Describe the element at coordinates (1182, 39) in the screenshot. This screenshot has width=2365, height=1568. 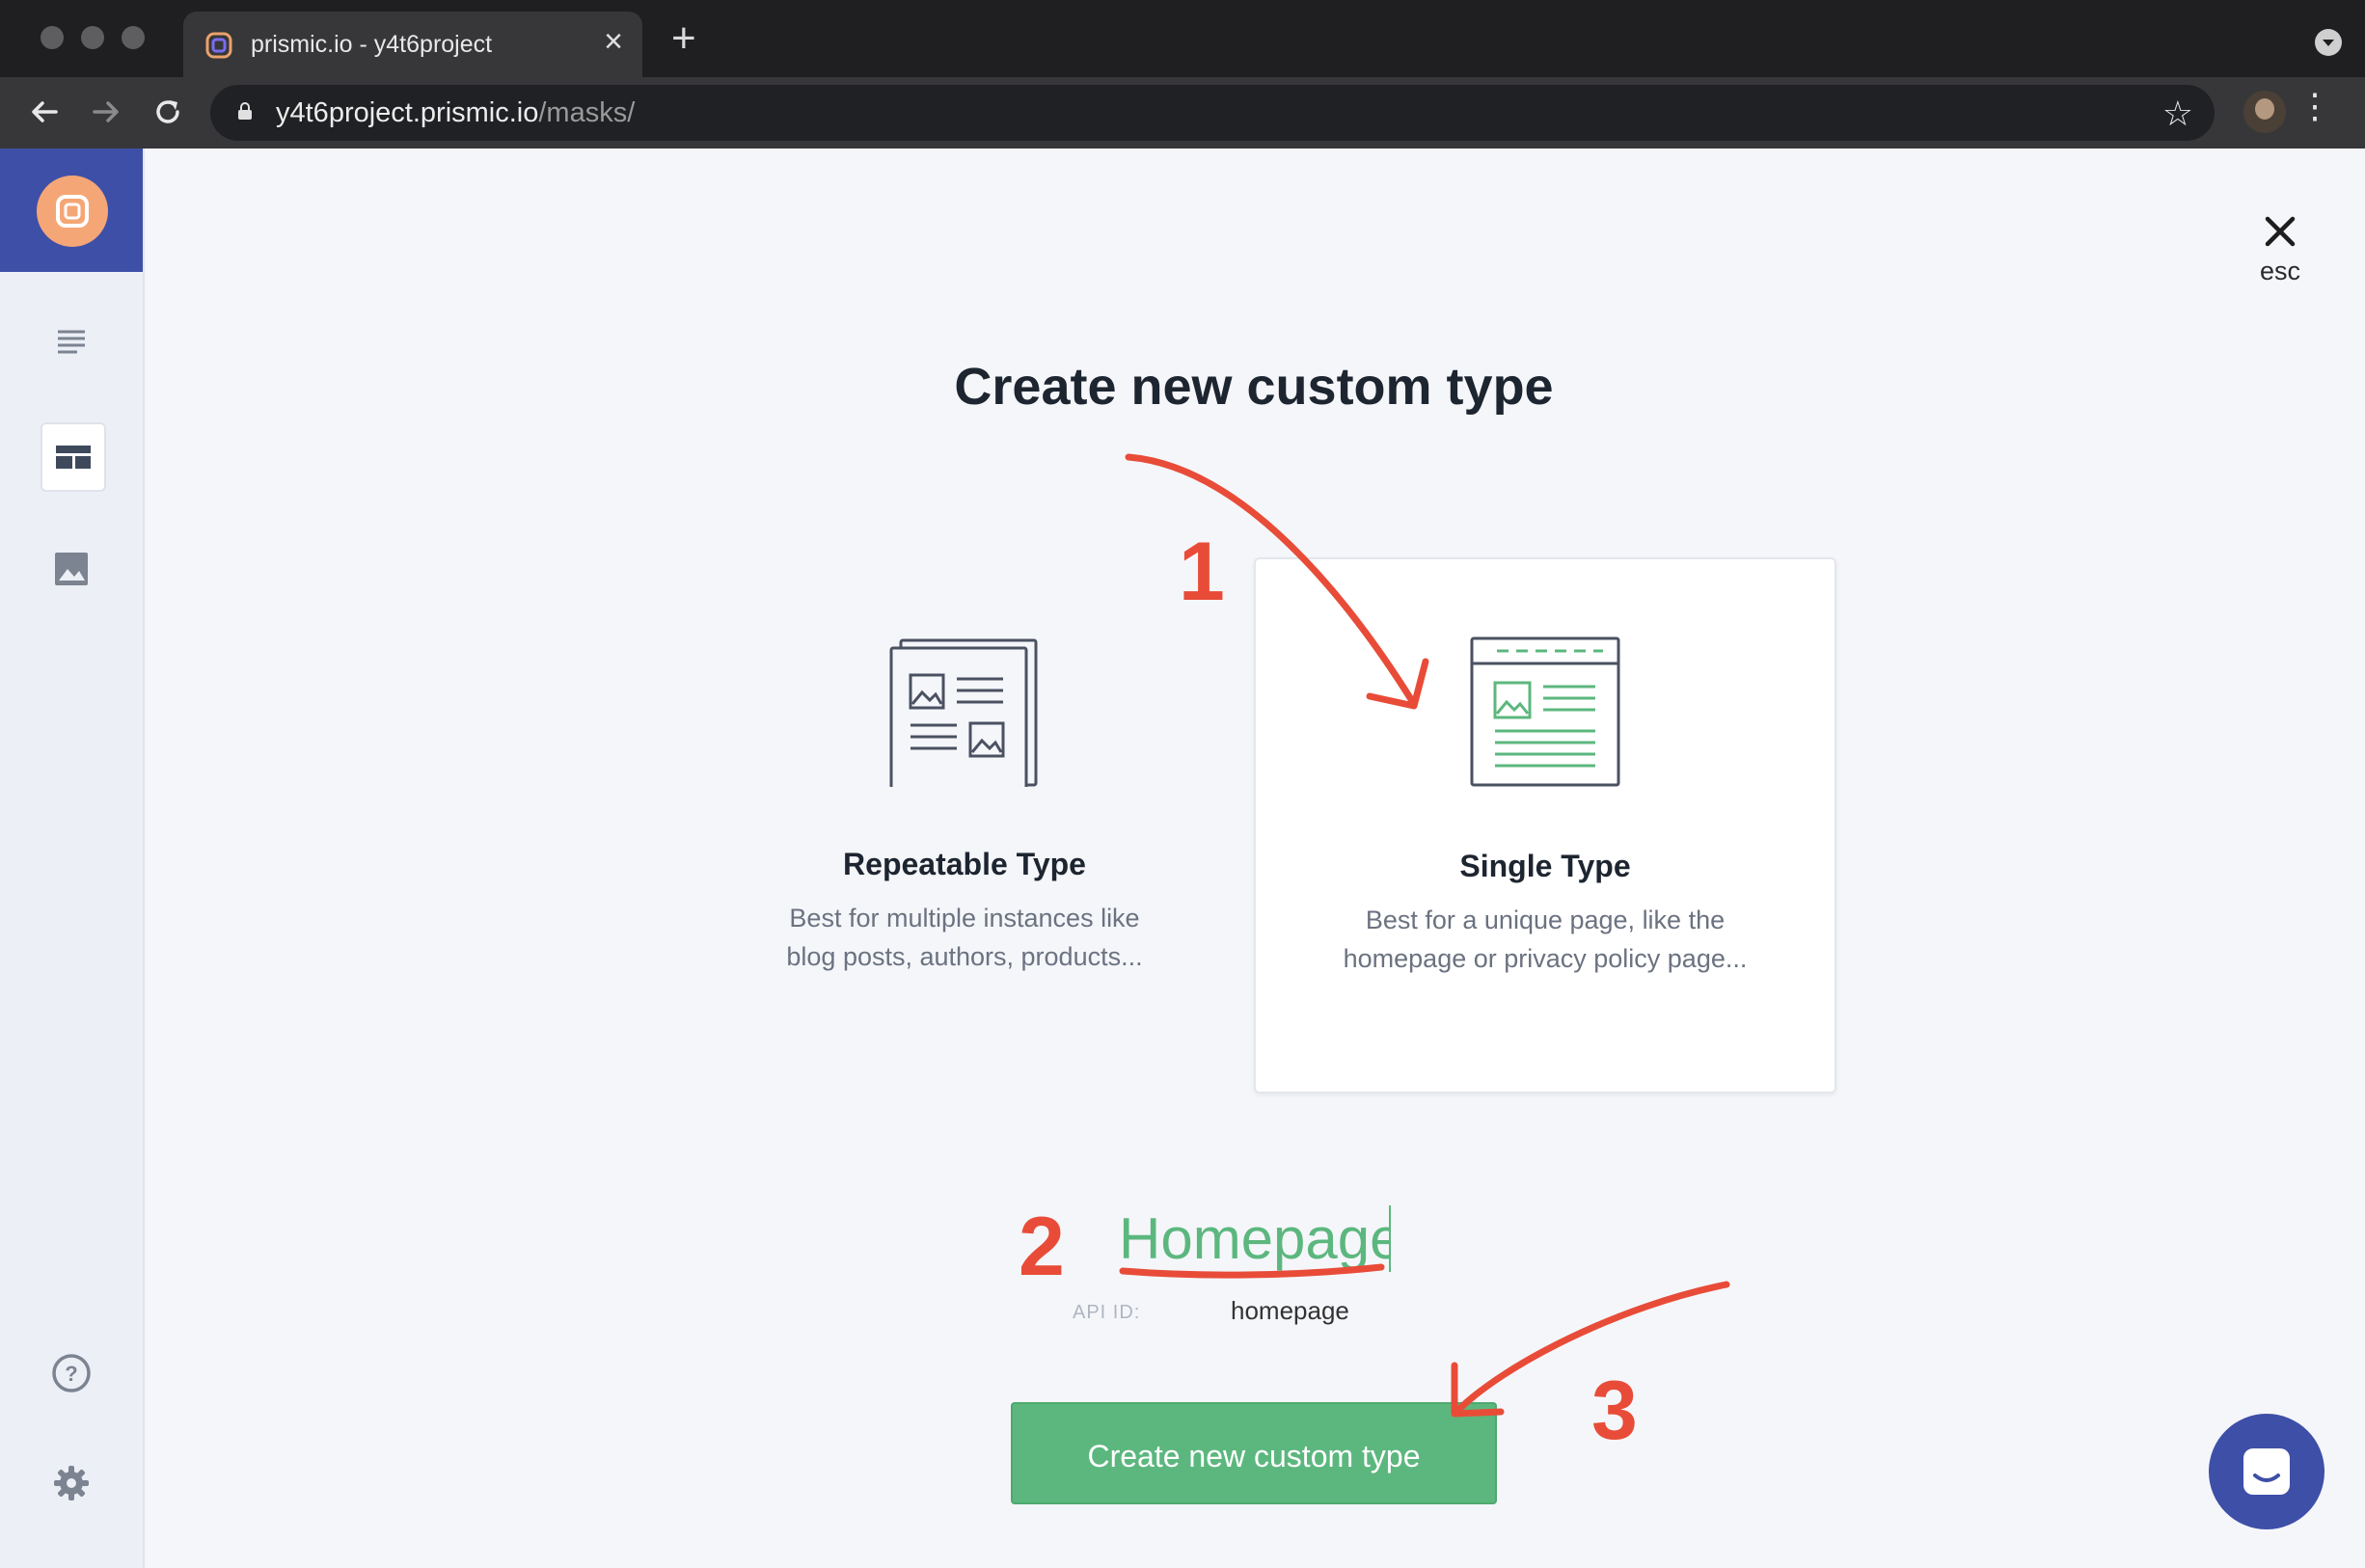
I see `browser-tab-strip: prismic.io - y4t6project × +` at that location.